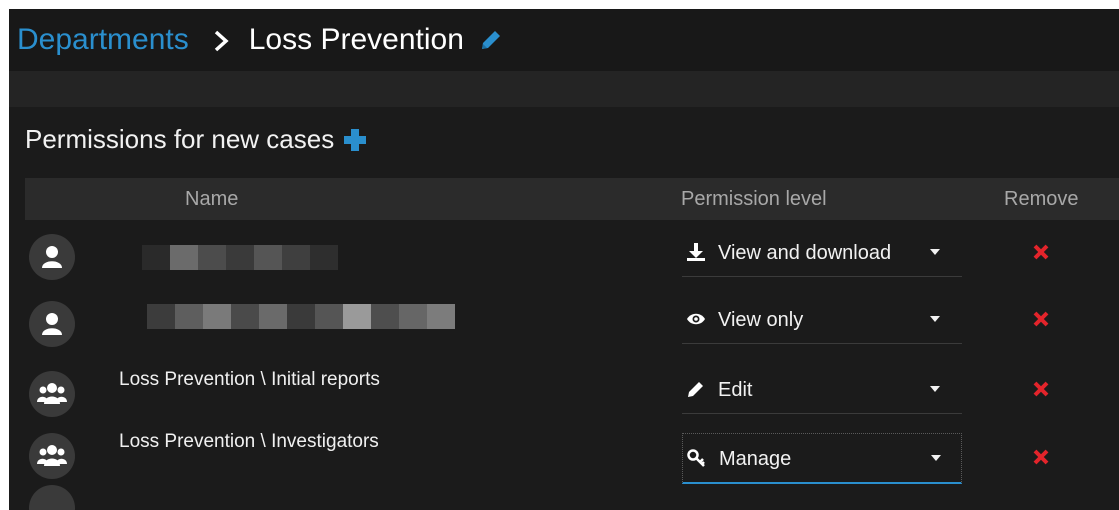  What do you see at coordinates (249, 441) in the screenshot?
I see `row-name: Loss Prevention \ Investigators` at bounding box center [249, 441].